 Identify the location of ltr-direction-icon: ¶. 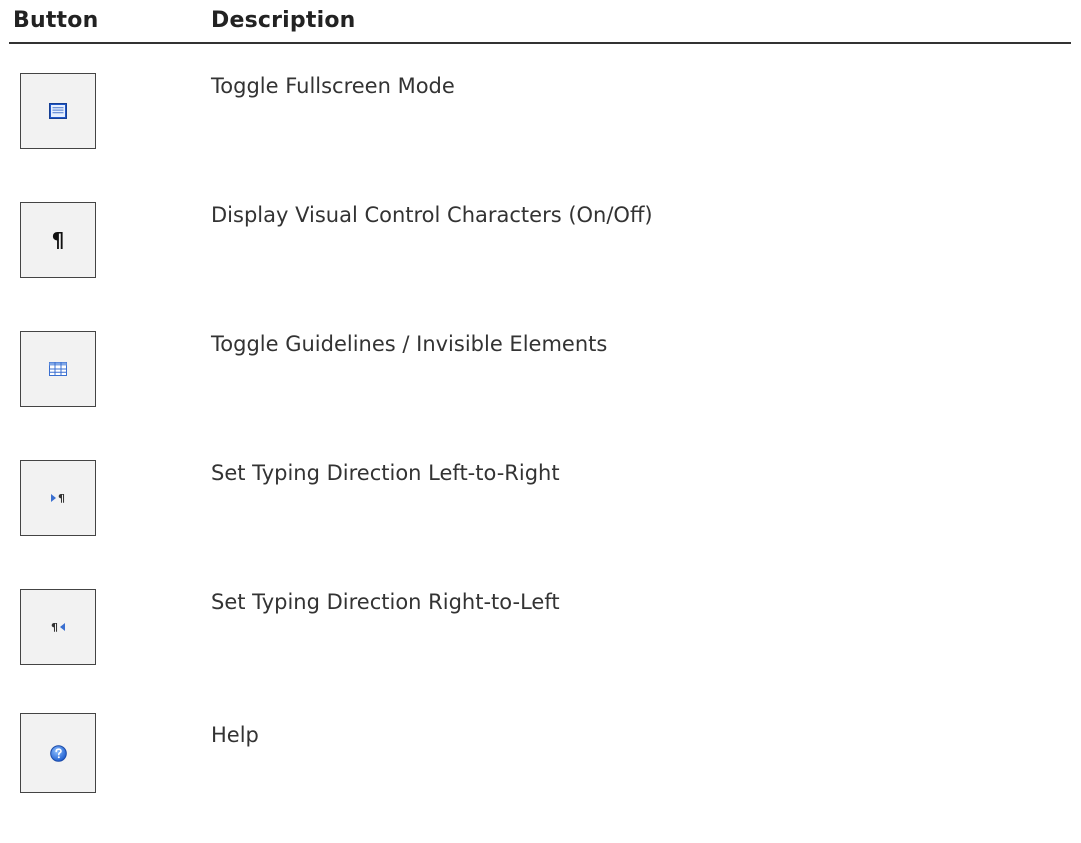
(58, 498).